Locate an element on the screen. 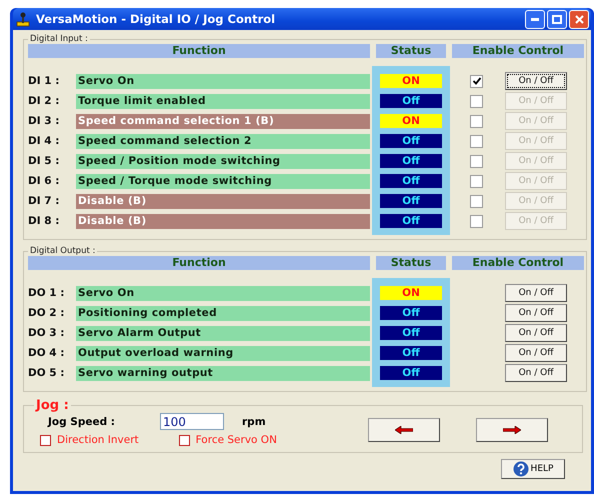 This screenshot has height=501, width=594. help-button: HELP is located at coordinates (533, 469).